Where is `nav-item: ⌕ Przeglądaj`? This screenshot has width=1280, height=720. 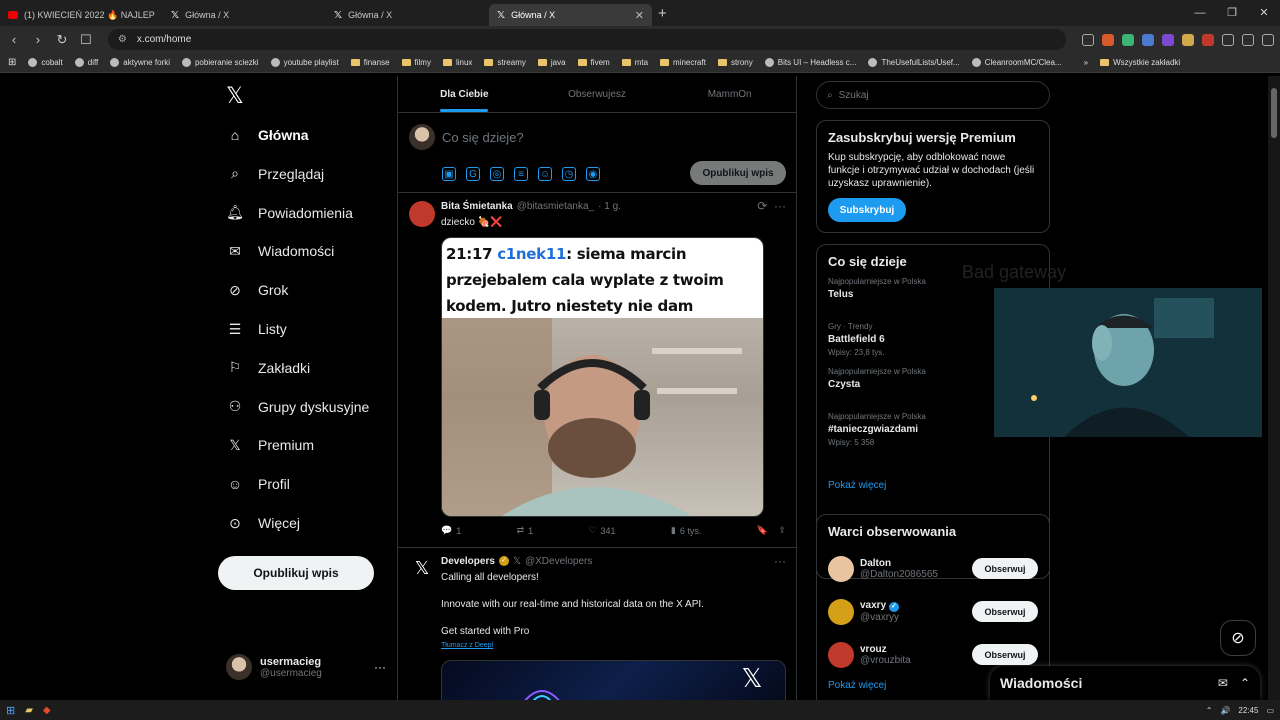 nav-item: ⌕ Przeglądaj is located at coordinates (275, 174).